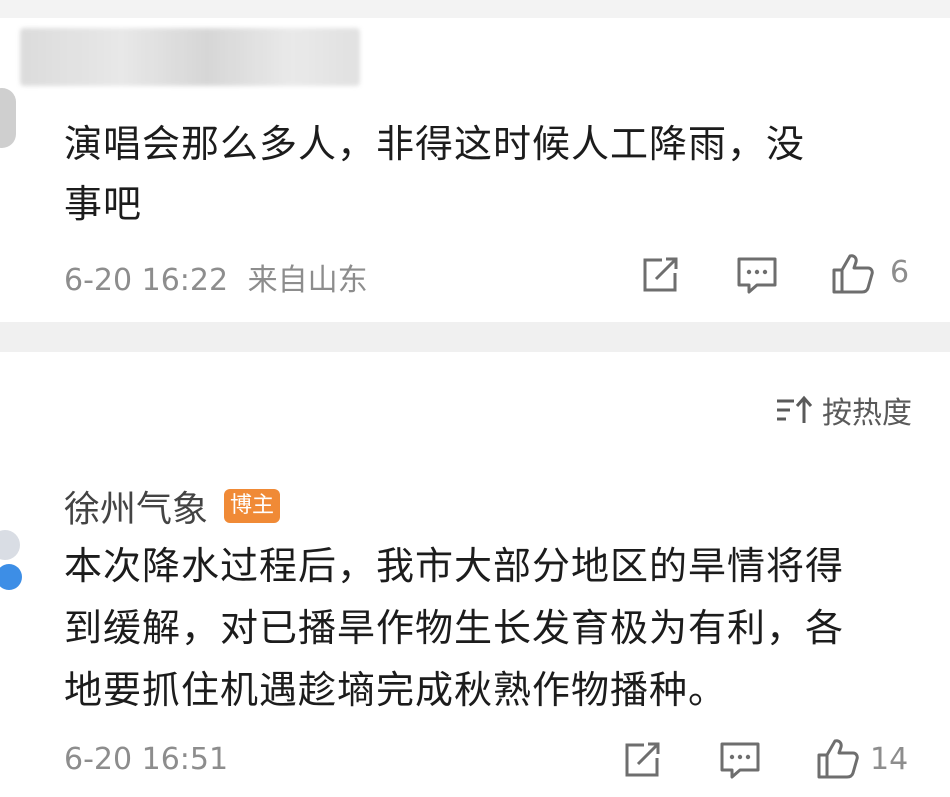  What do you see at coordinates (454, 628) in the screenshot?
I see `comment-text-line: 到缓解，对已播旱作物生长发育极为有利，各` at bounding box center [454, 628].